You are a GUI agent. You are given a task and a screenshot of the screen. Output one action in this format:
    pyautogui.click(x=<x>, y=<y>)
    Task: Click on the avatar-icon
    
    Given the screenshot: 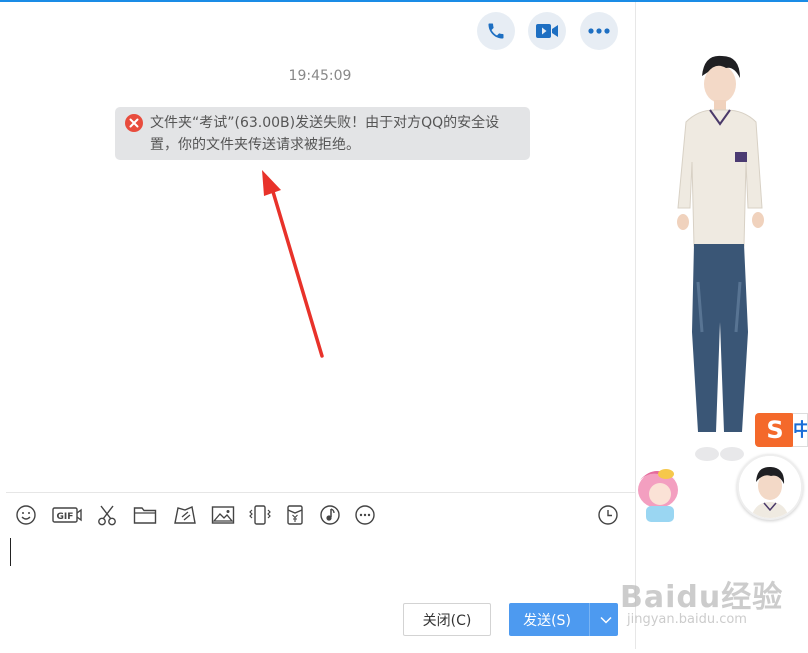 What is the action you would take?
    pyautogui.click(x=770, y=487)
    